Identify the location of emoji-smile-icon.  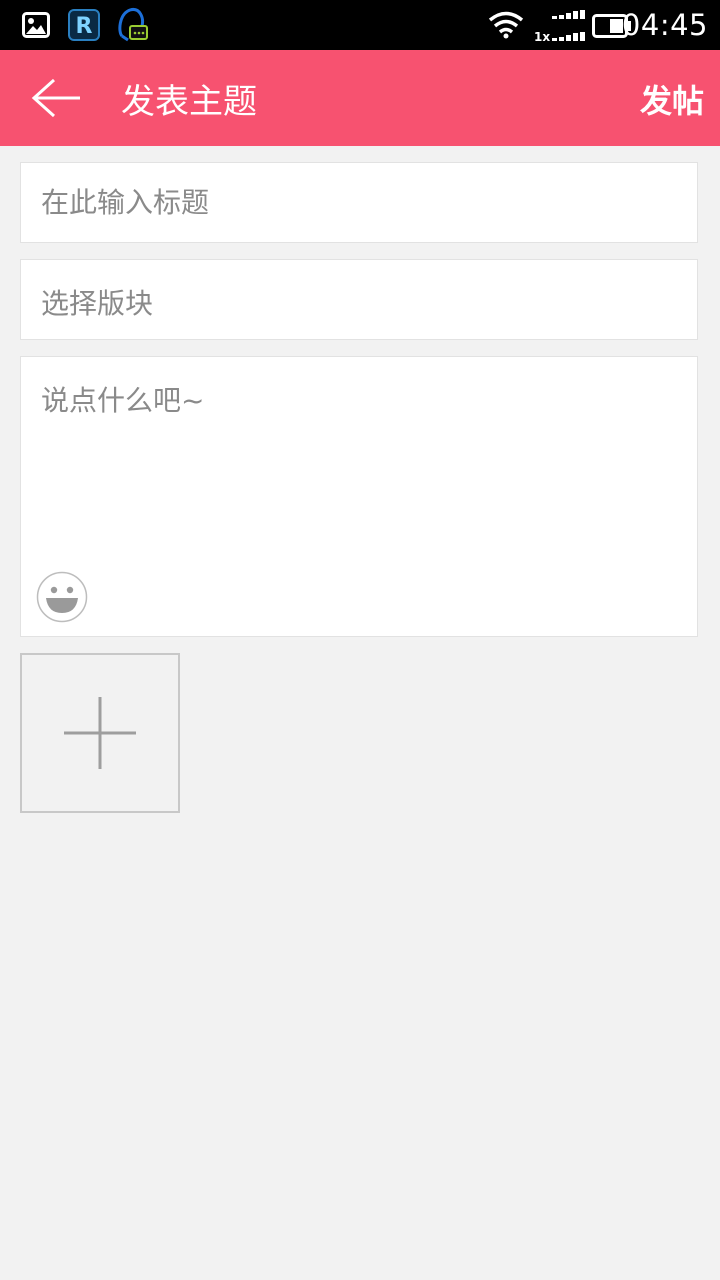
(62, 597).